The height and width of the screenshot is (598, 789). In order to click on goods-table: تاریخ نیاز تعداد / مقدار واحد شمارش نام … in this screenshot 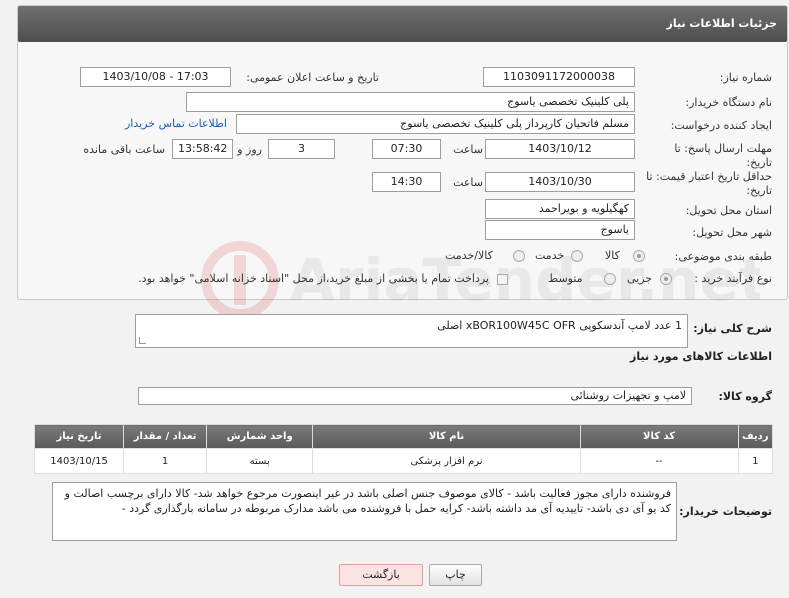, I will do `click(403, 449)`.